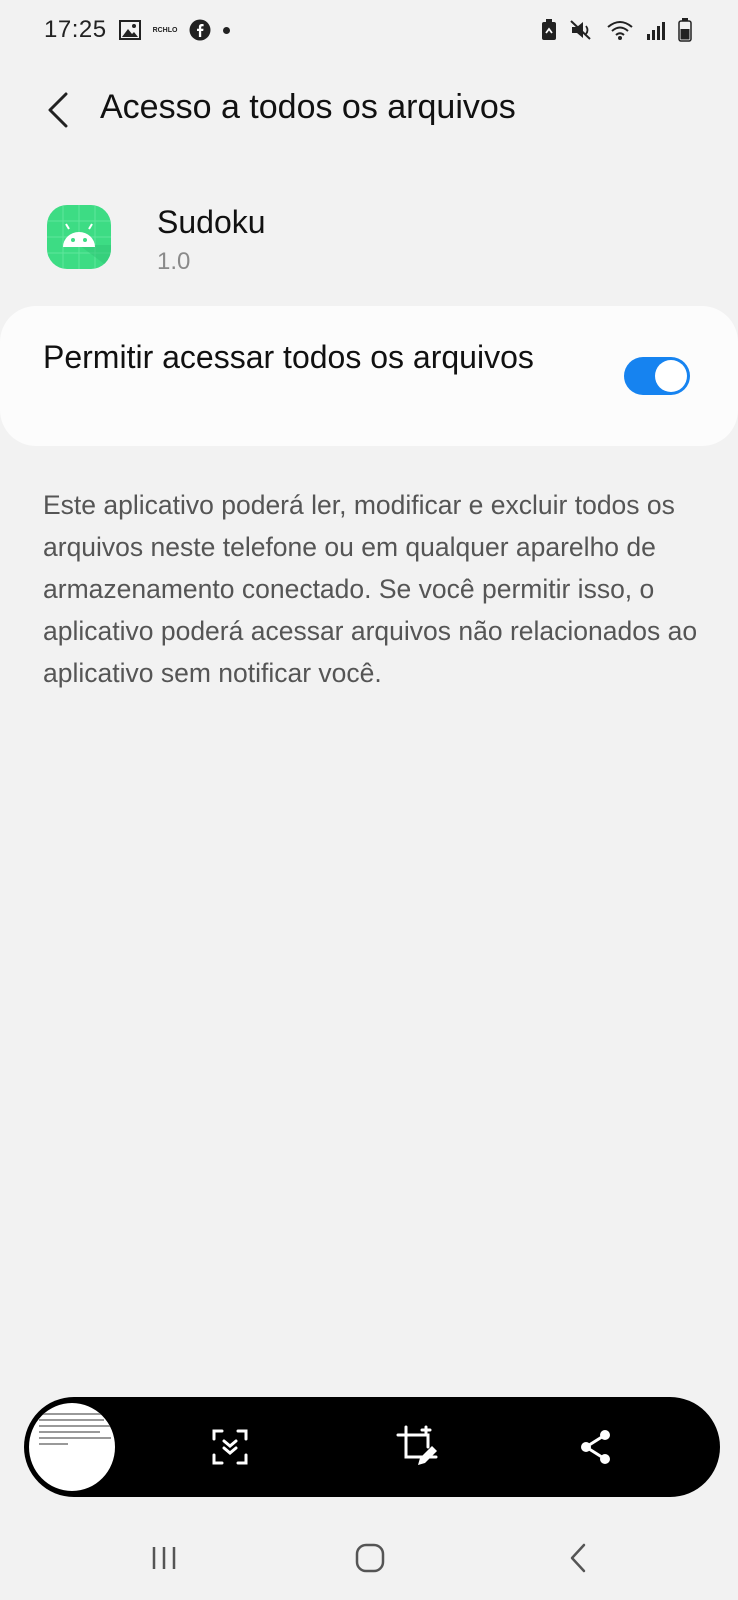 The height and width of the screenshot is (1600, 738). I want to click on screenshot-thumbnail, so click(72, 1447).